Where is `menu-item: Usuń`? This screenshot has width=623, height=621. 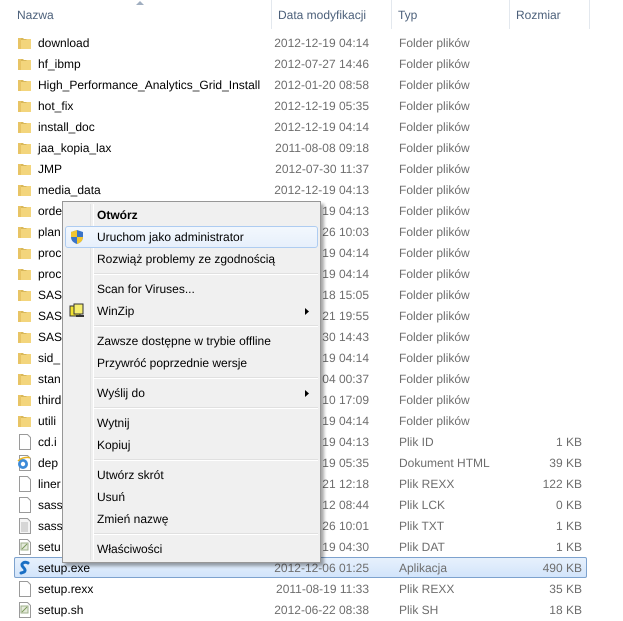 menu-item: Usuń is located at coordinates (191, 497).